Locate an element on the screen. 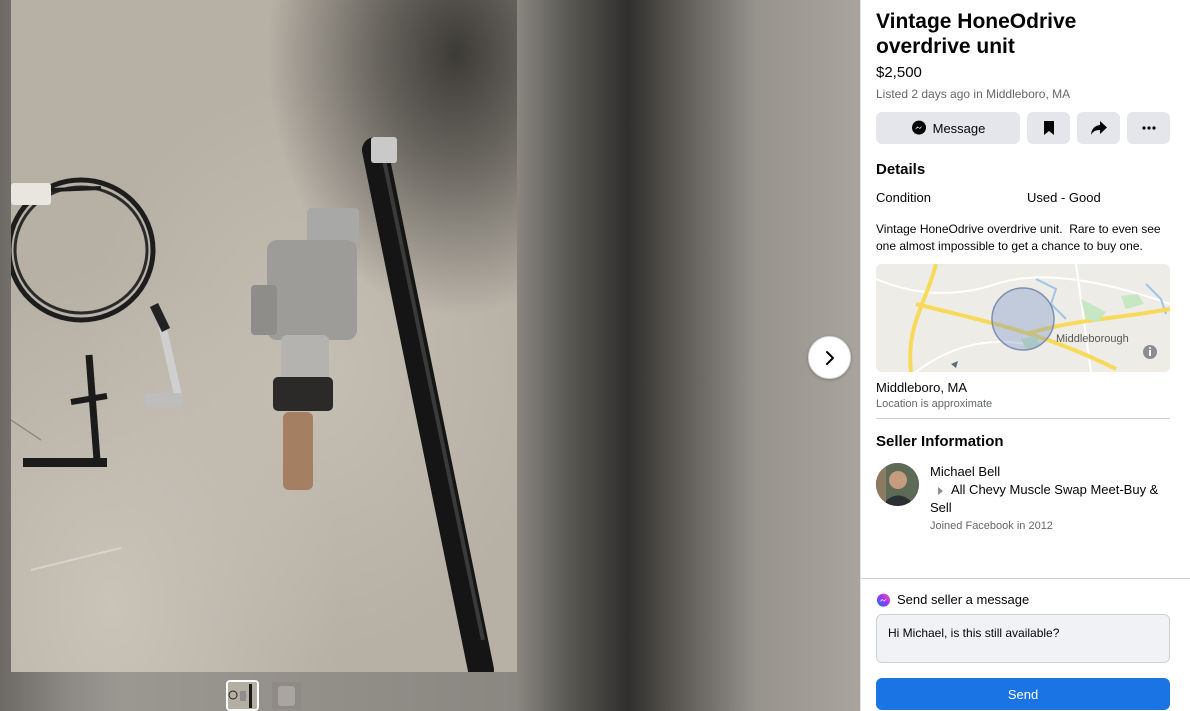  condition-row: Condition Used - Good is located at coordinates (1026, 198).